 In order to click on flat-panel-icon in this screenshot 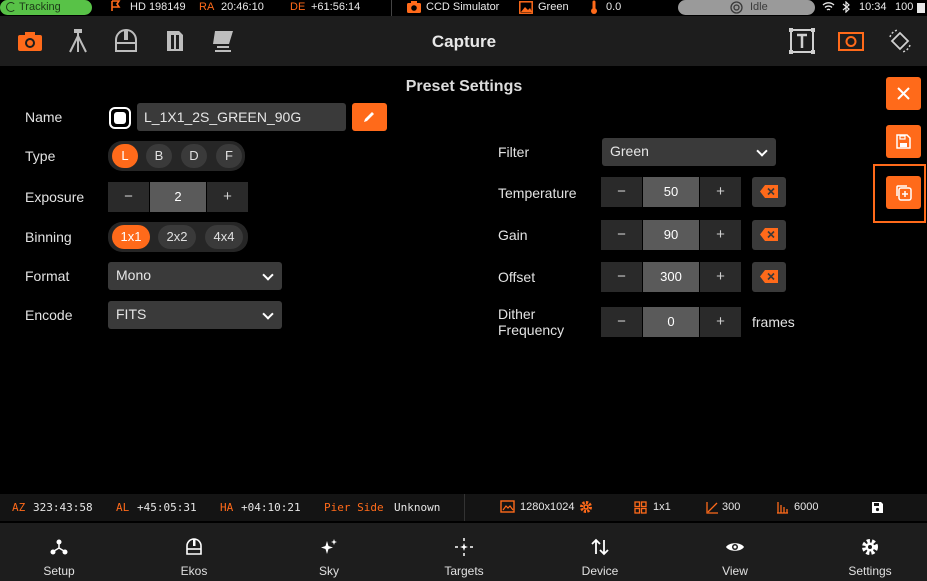, I will do `click(223, 41)`.